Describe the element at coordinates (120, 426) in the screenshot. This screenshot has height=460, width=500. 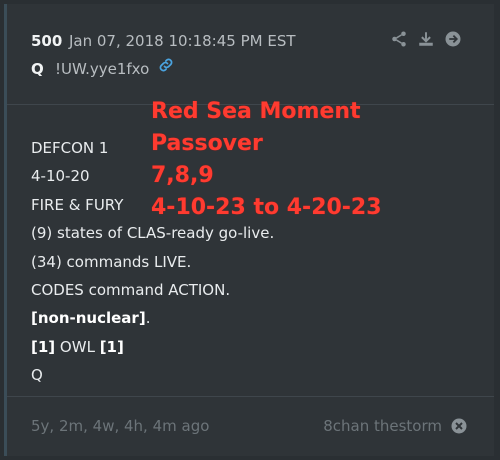
I see `post-age: 5y, 2m, 4w, 4h, 4m ago` at that location.